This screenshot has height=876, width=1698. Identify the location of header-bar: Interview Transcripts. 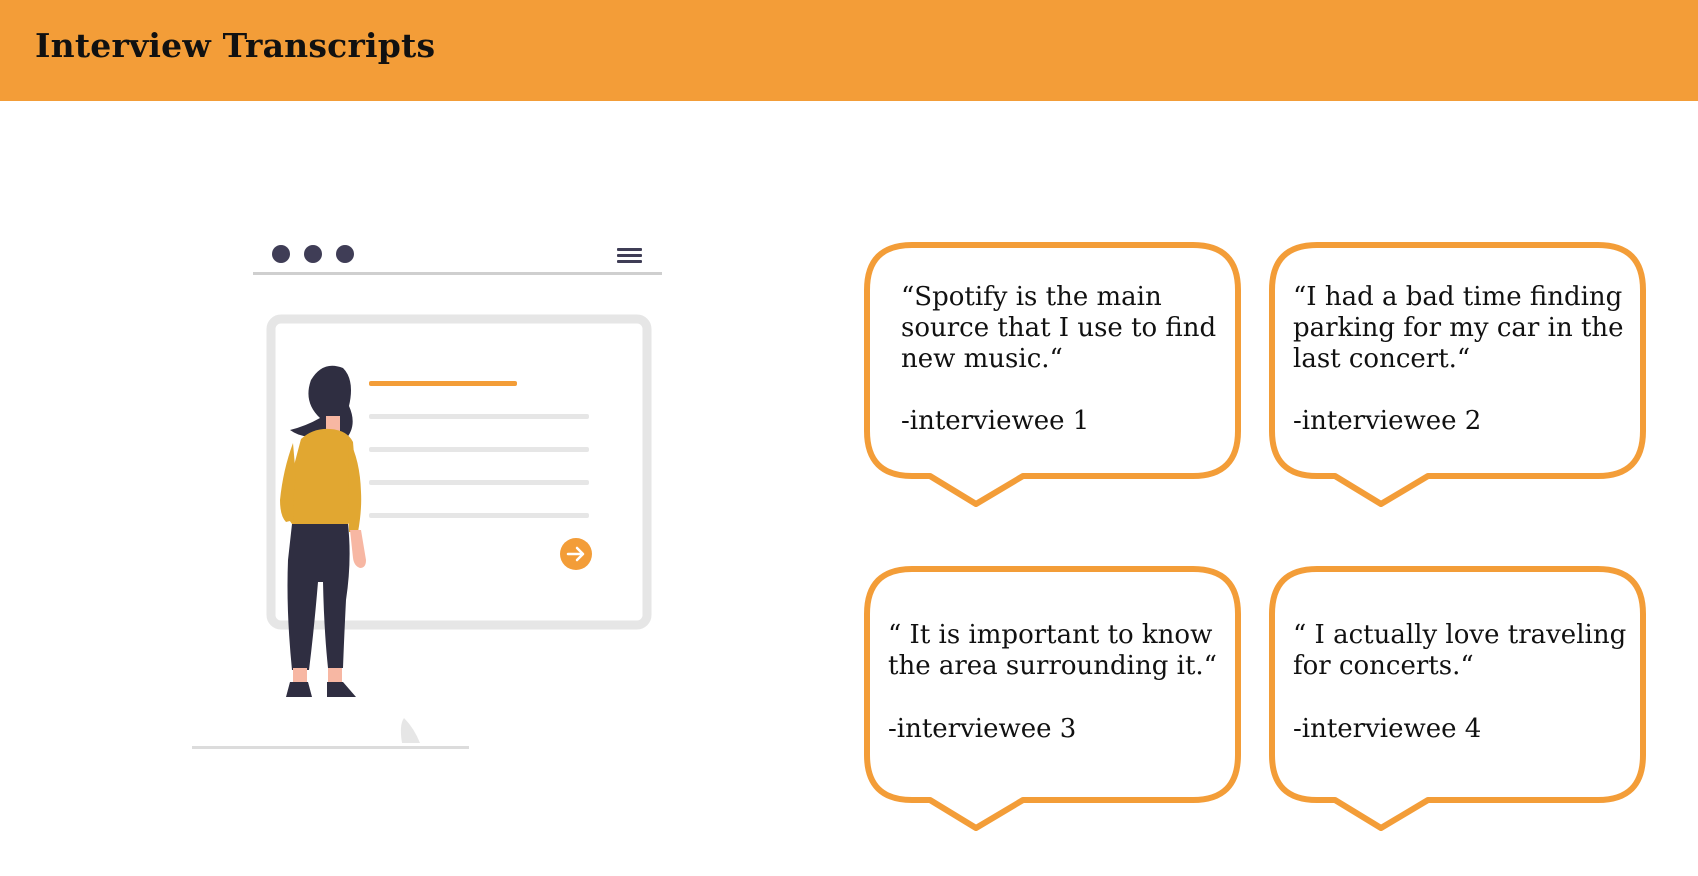
(849, 50).